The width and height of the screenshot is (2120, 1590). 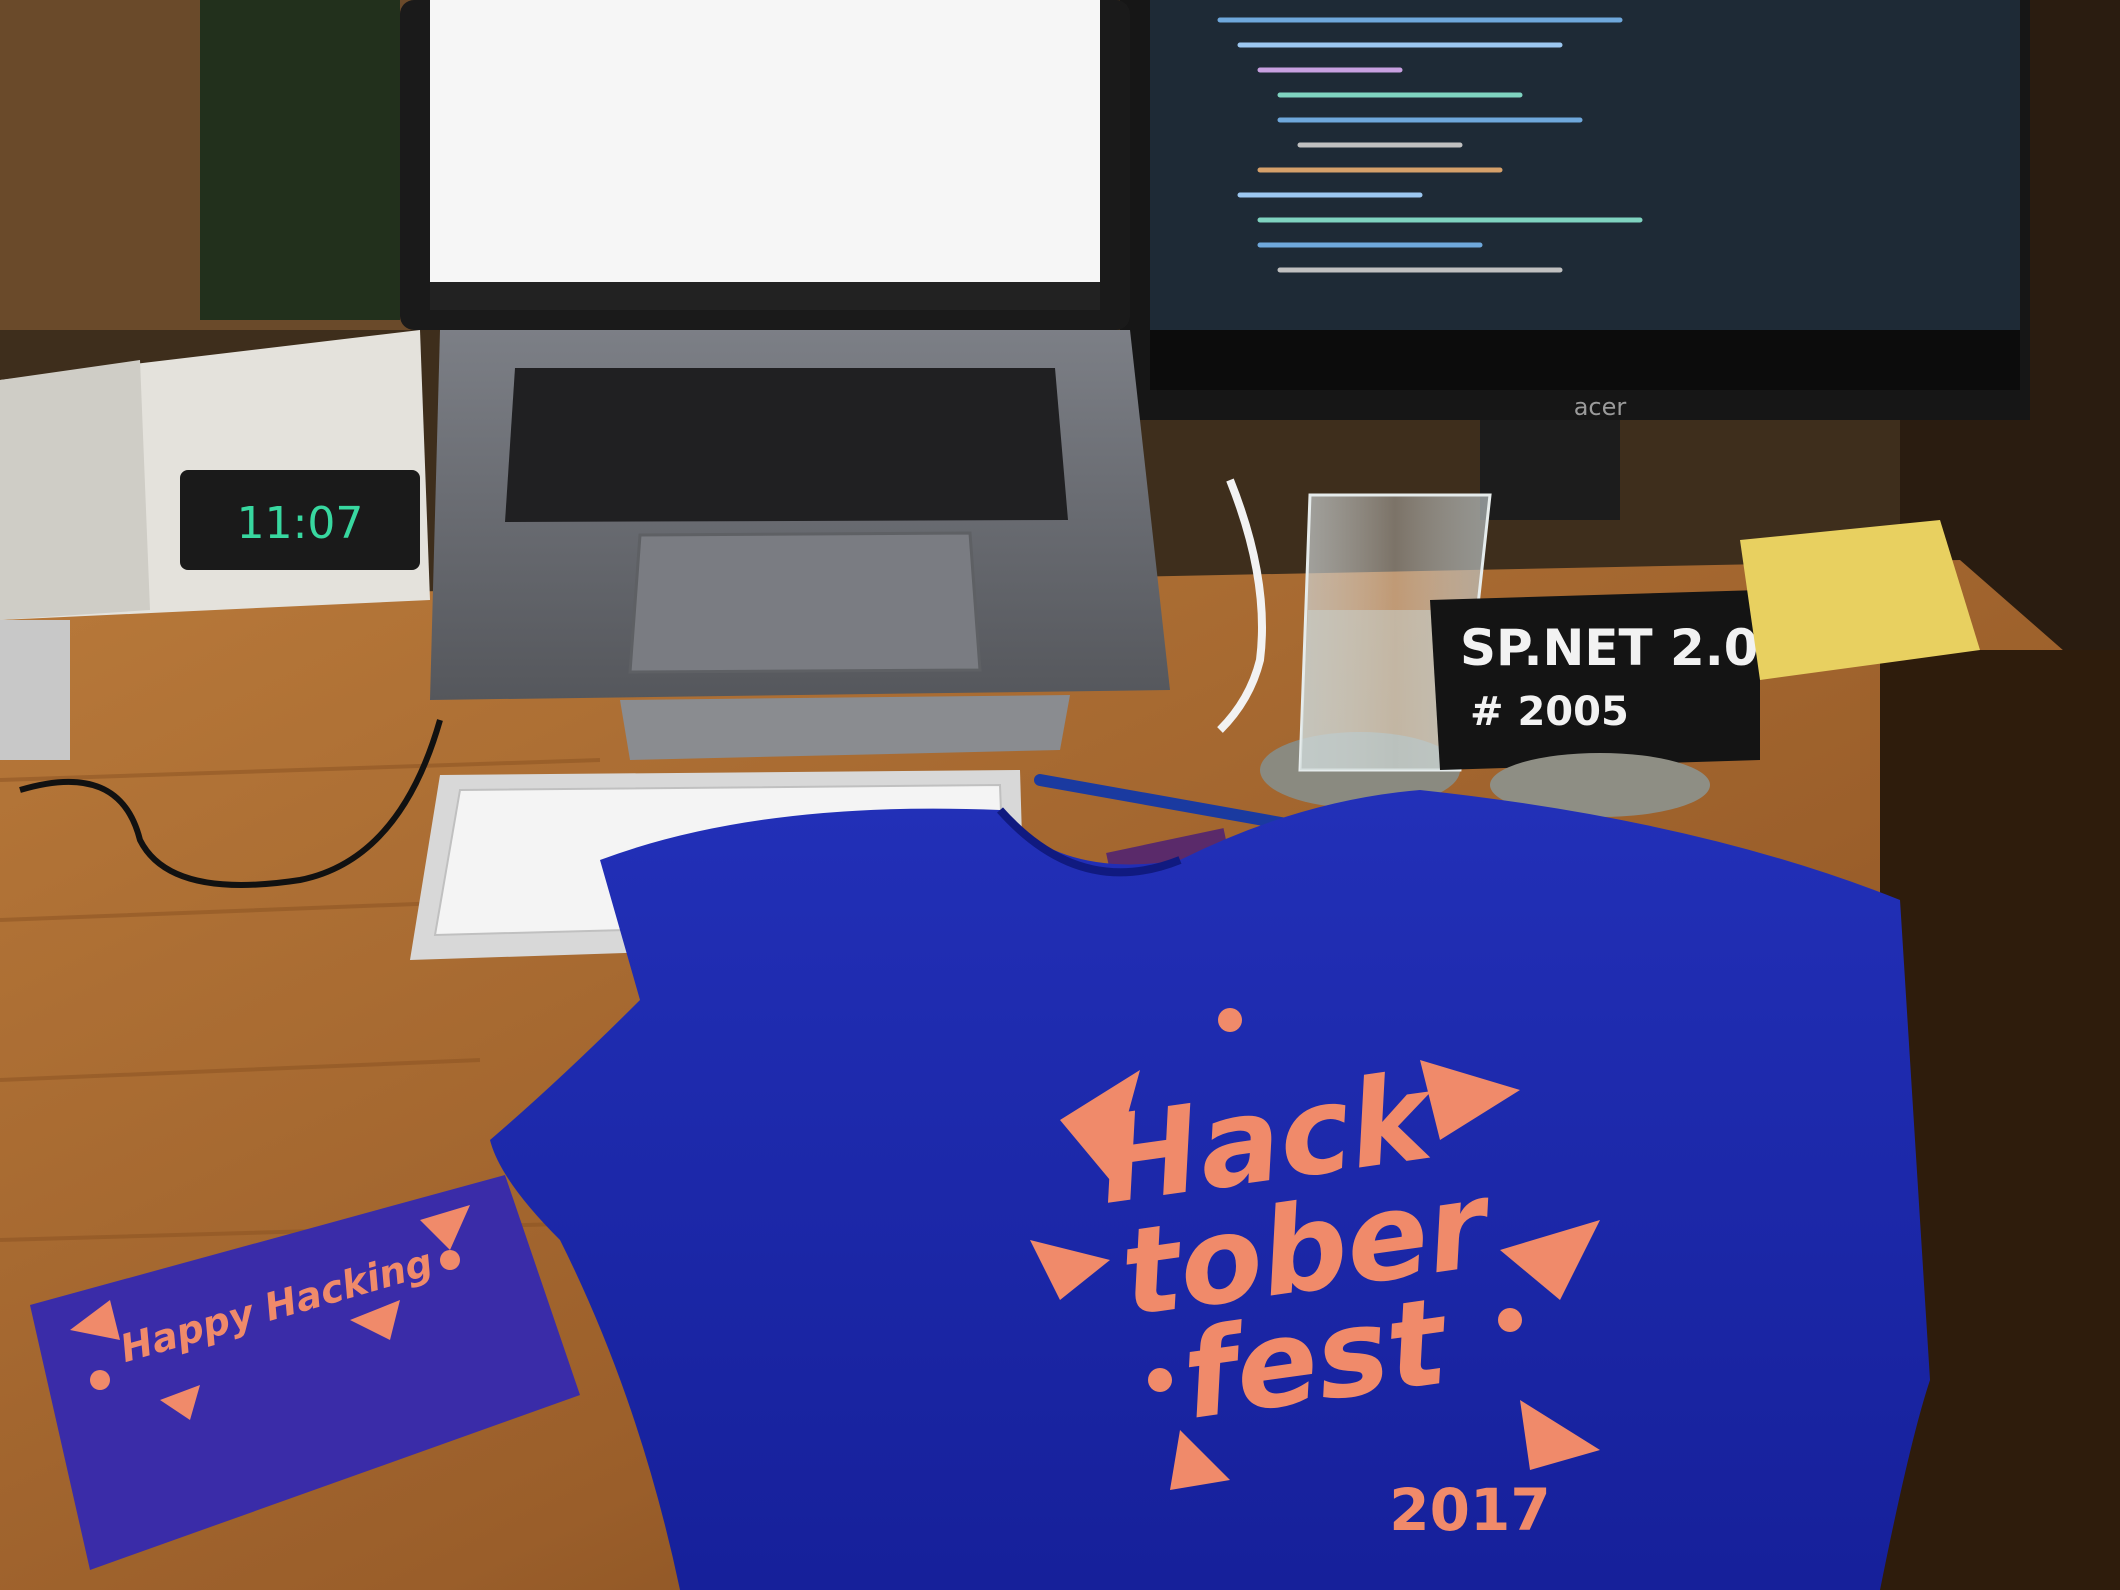 What do you see at coordinates (300, 523) in the screenshot?
I see `clock-display: 11:07` at bounding box center [300, 523].